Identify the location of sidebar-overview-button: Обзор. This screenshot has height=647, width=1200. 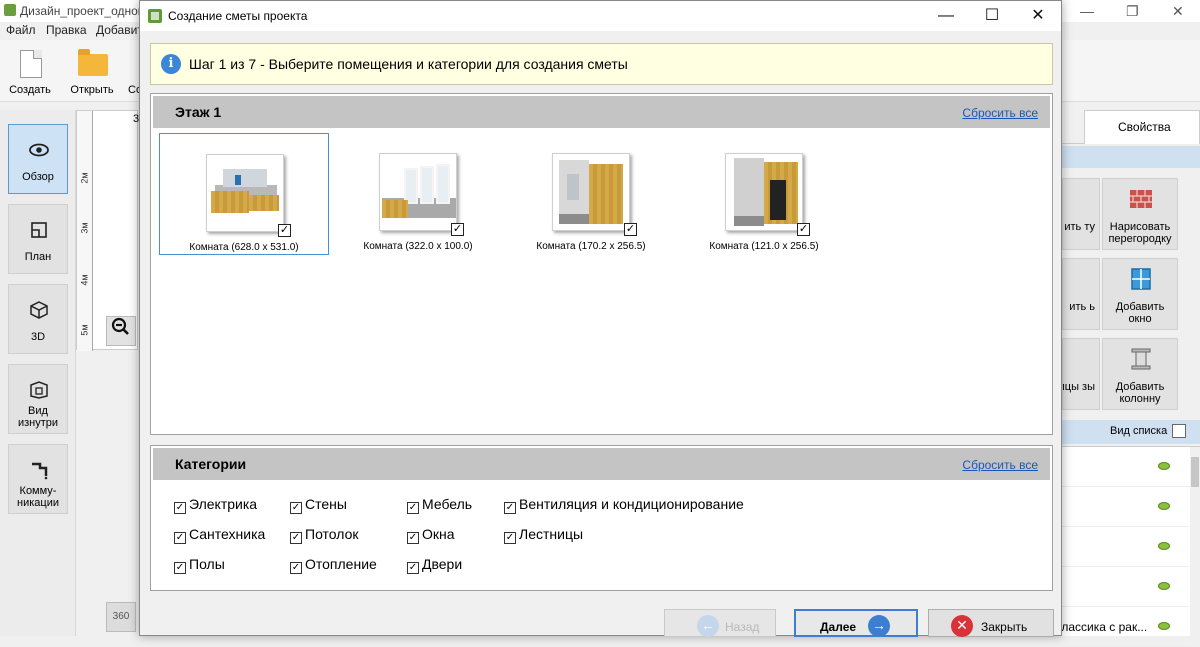
(38, 159).